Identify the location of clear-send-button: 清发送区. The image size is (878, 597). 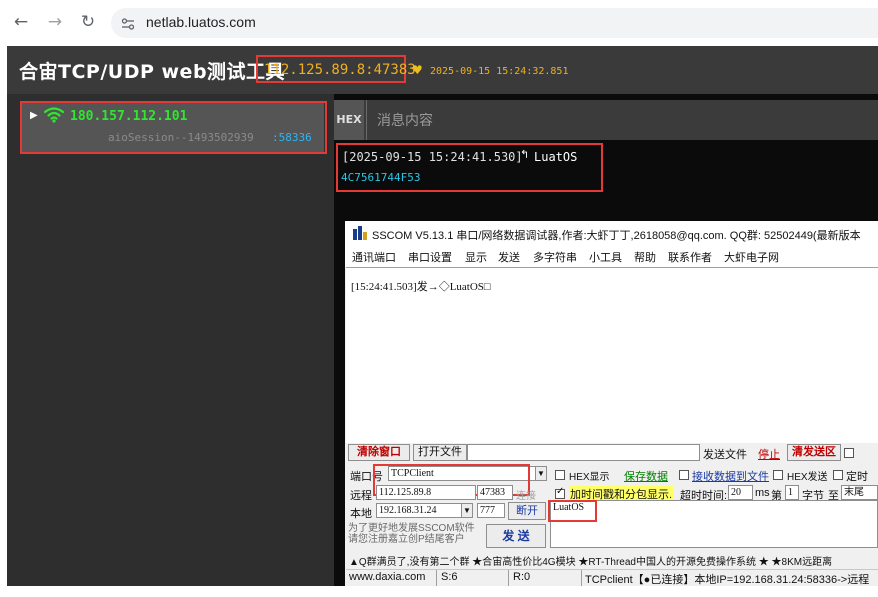
(814, 452).